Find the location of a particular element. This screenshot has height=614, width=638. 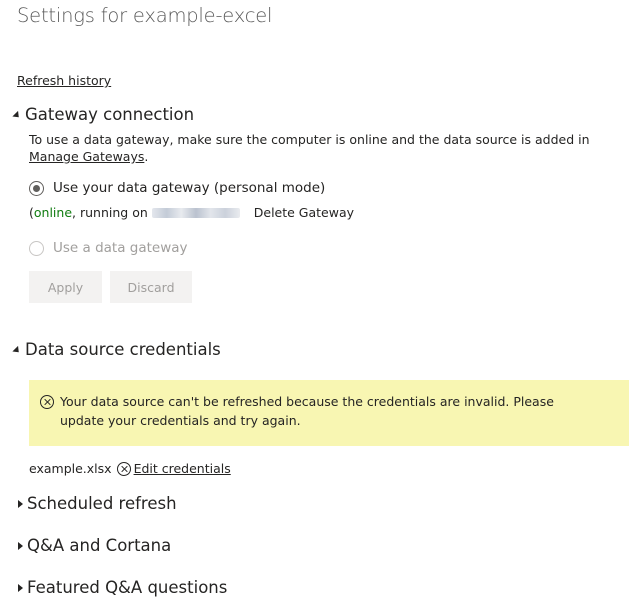

featured-qna-header: Featured Q&A questions is located at coordinates (120, 587).